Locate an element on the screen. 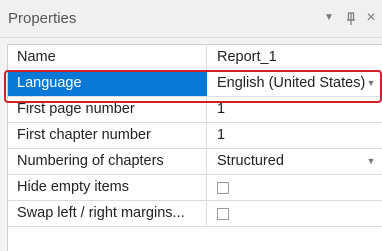  property-row-first-page-number: First page number 1 is located at coordinates (195, 110).